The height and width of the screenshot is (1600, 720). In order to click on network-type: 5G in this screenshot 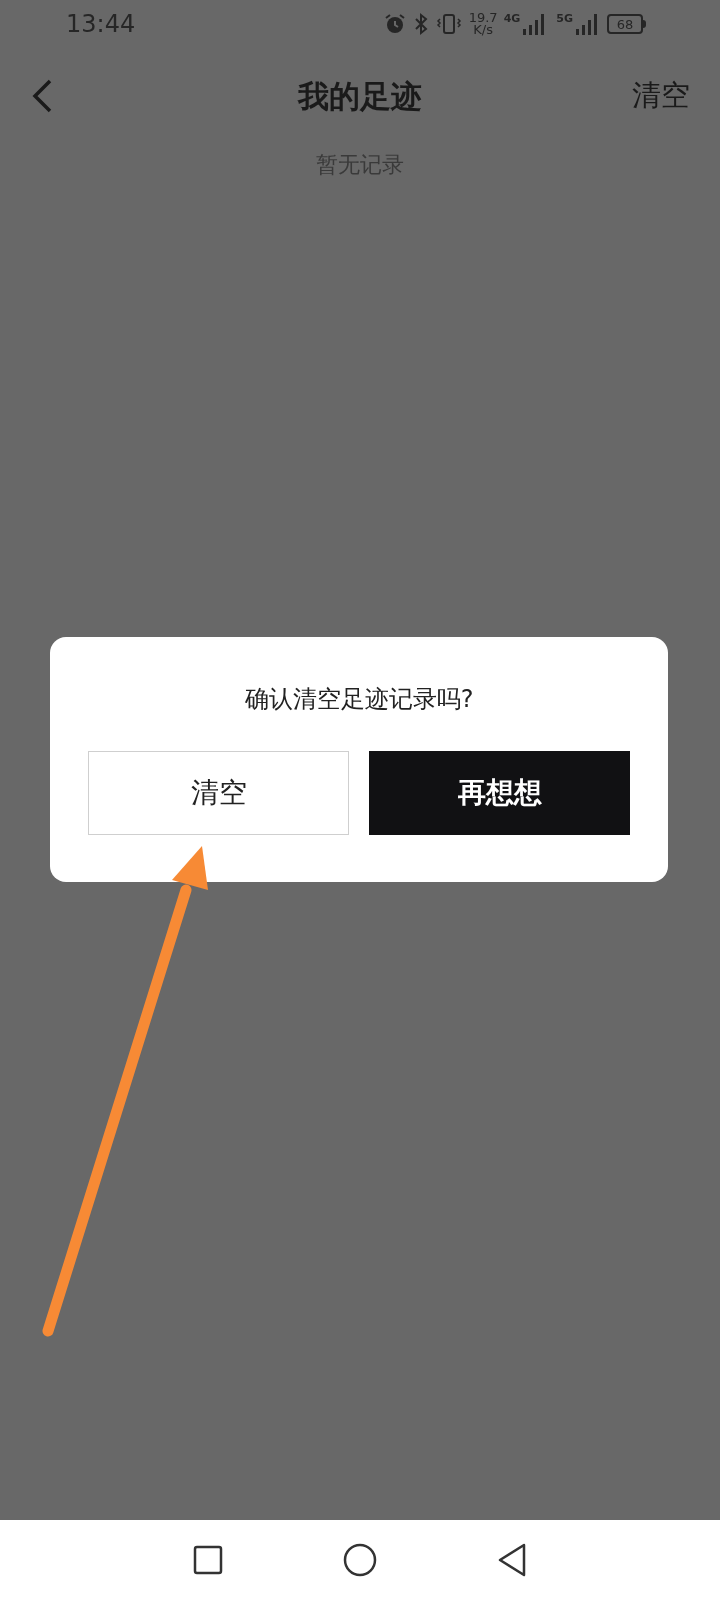, I will do `click(564, 18)`.